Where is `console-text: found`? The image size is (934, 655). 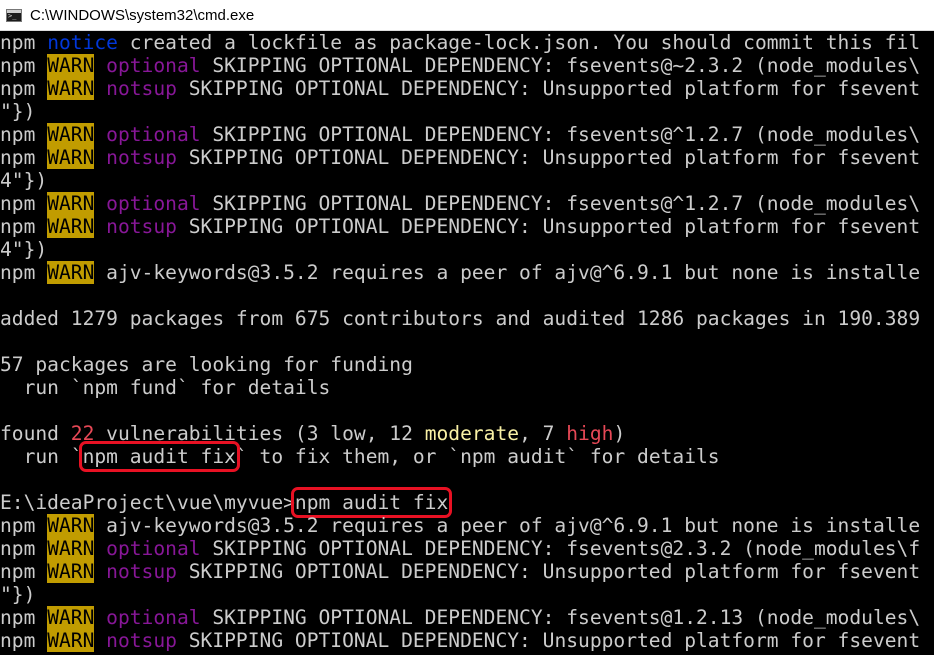 console-text: found is located at coordinates (35, 433).